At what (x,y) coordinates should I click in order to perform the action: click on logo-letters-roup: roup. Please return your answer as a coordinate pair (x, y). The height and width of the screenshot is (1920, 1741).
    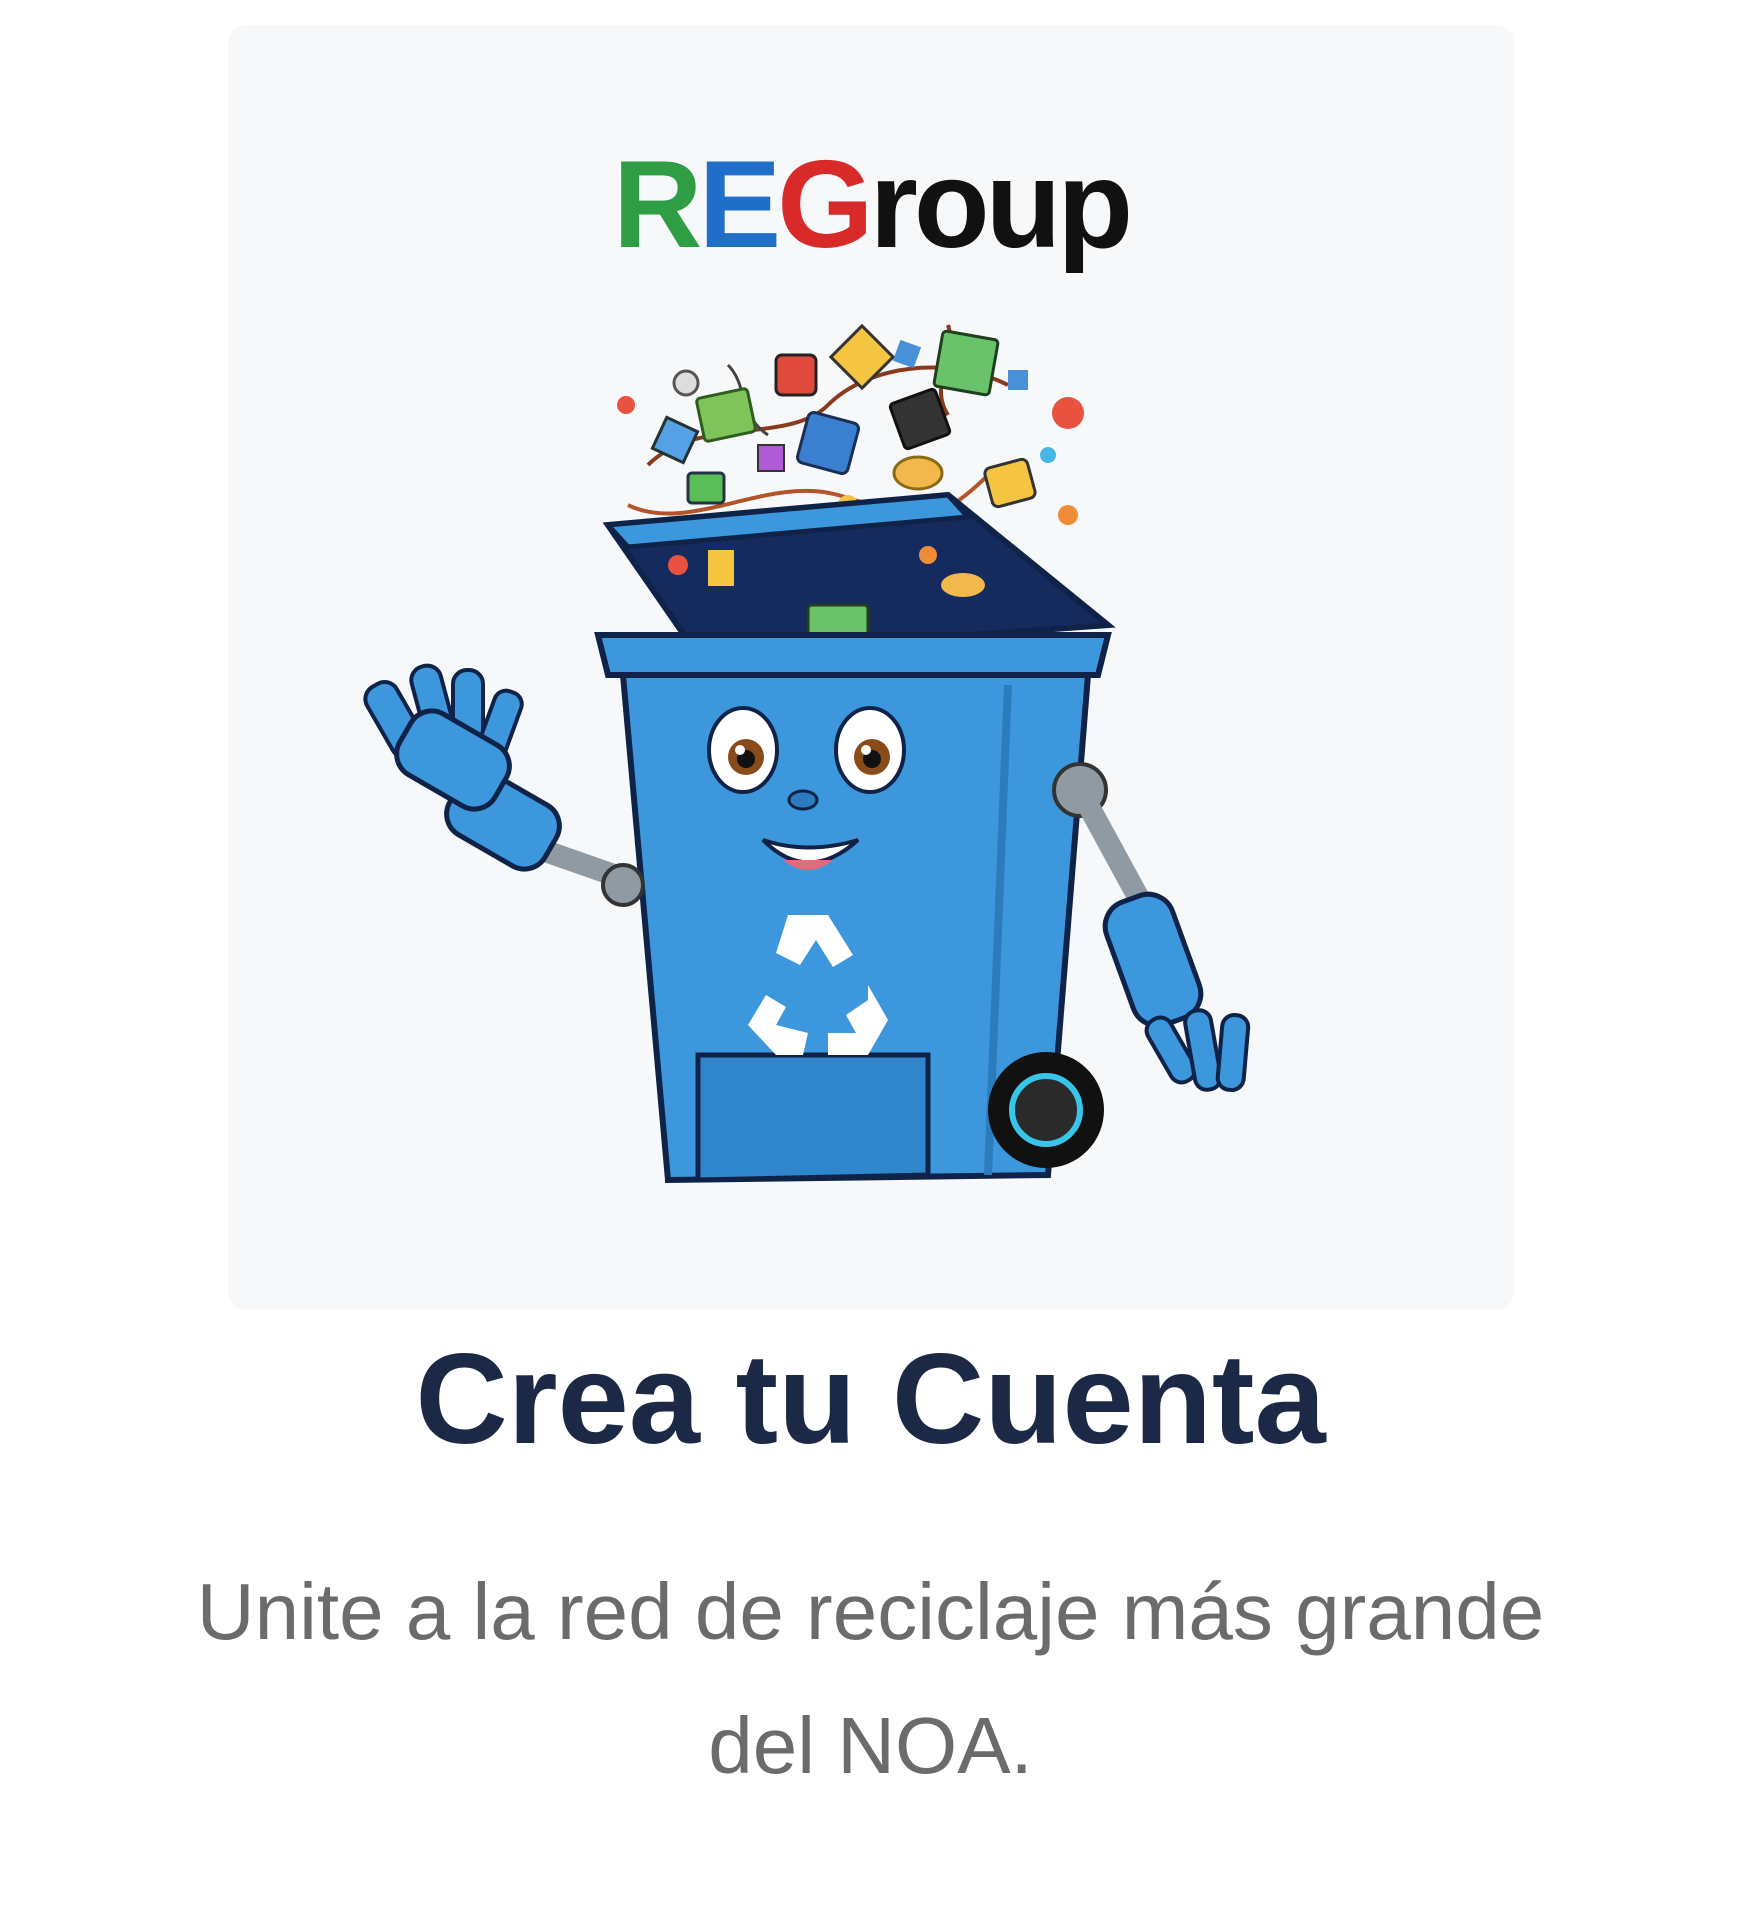
    Looking at the image, I should click on (1001, 205).